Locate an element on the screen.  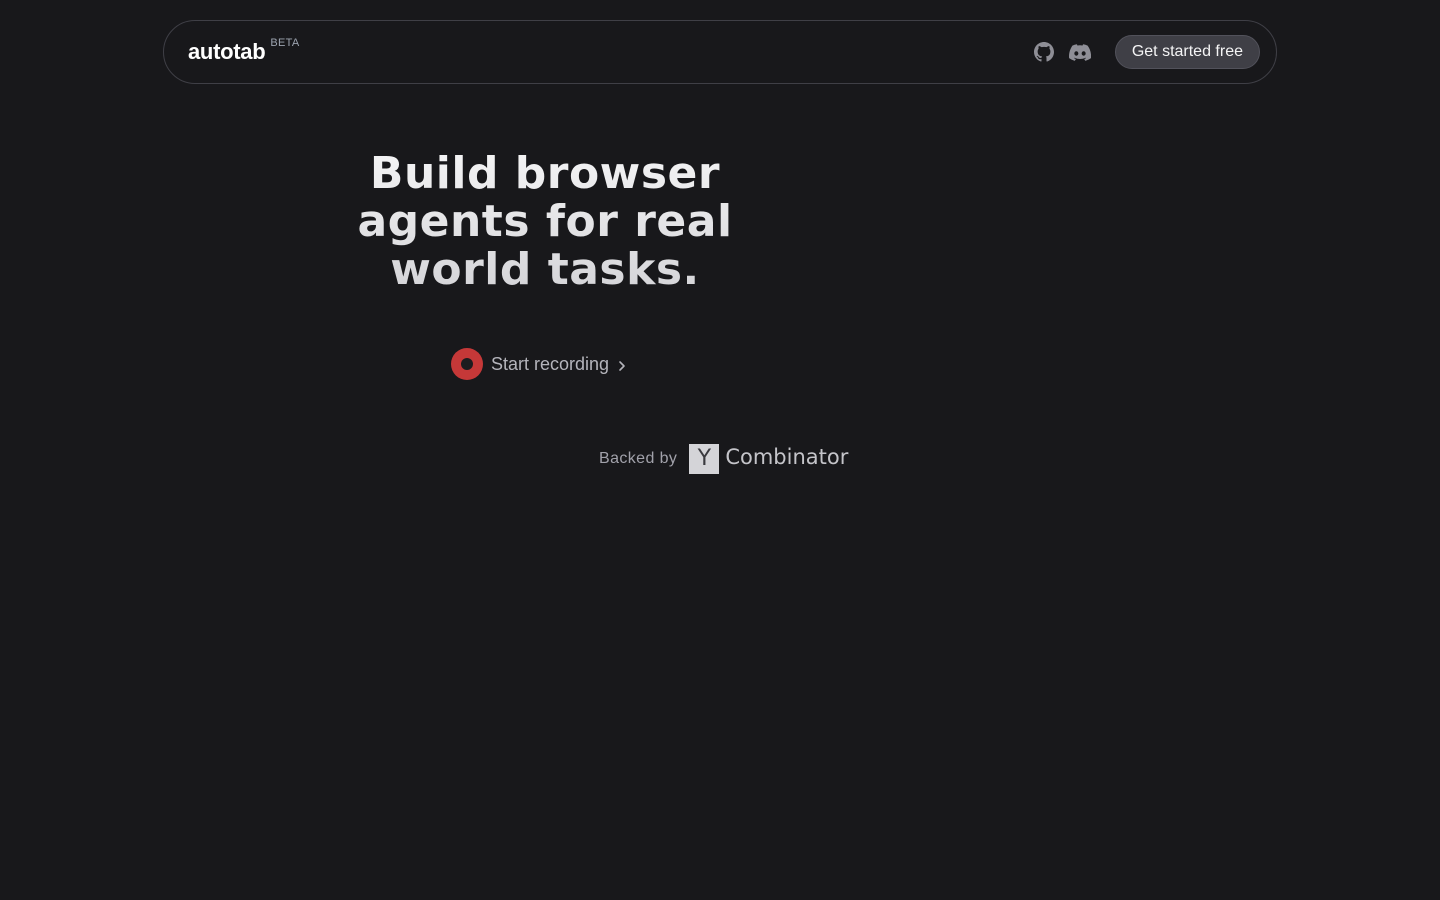
record-icon is located at coordinates (467, 364).